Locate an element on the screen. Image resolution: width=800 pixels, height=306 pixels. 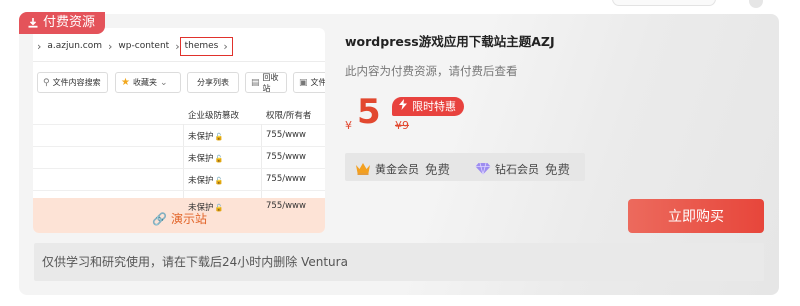
file-icon: ▣ is located at coordinates (303, 82).